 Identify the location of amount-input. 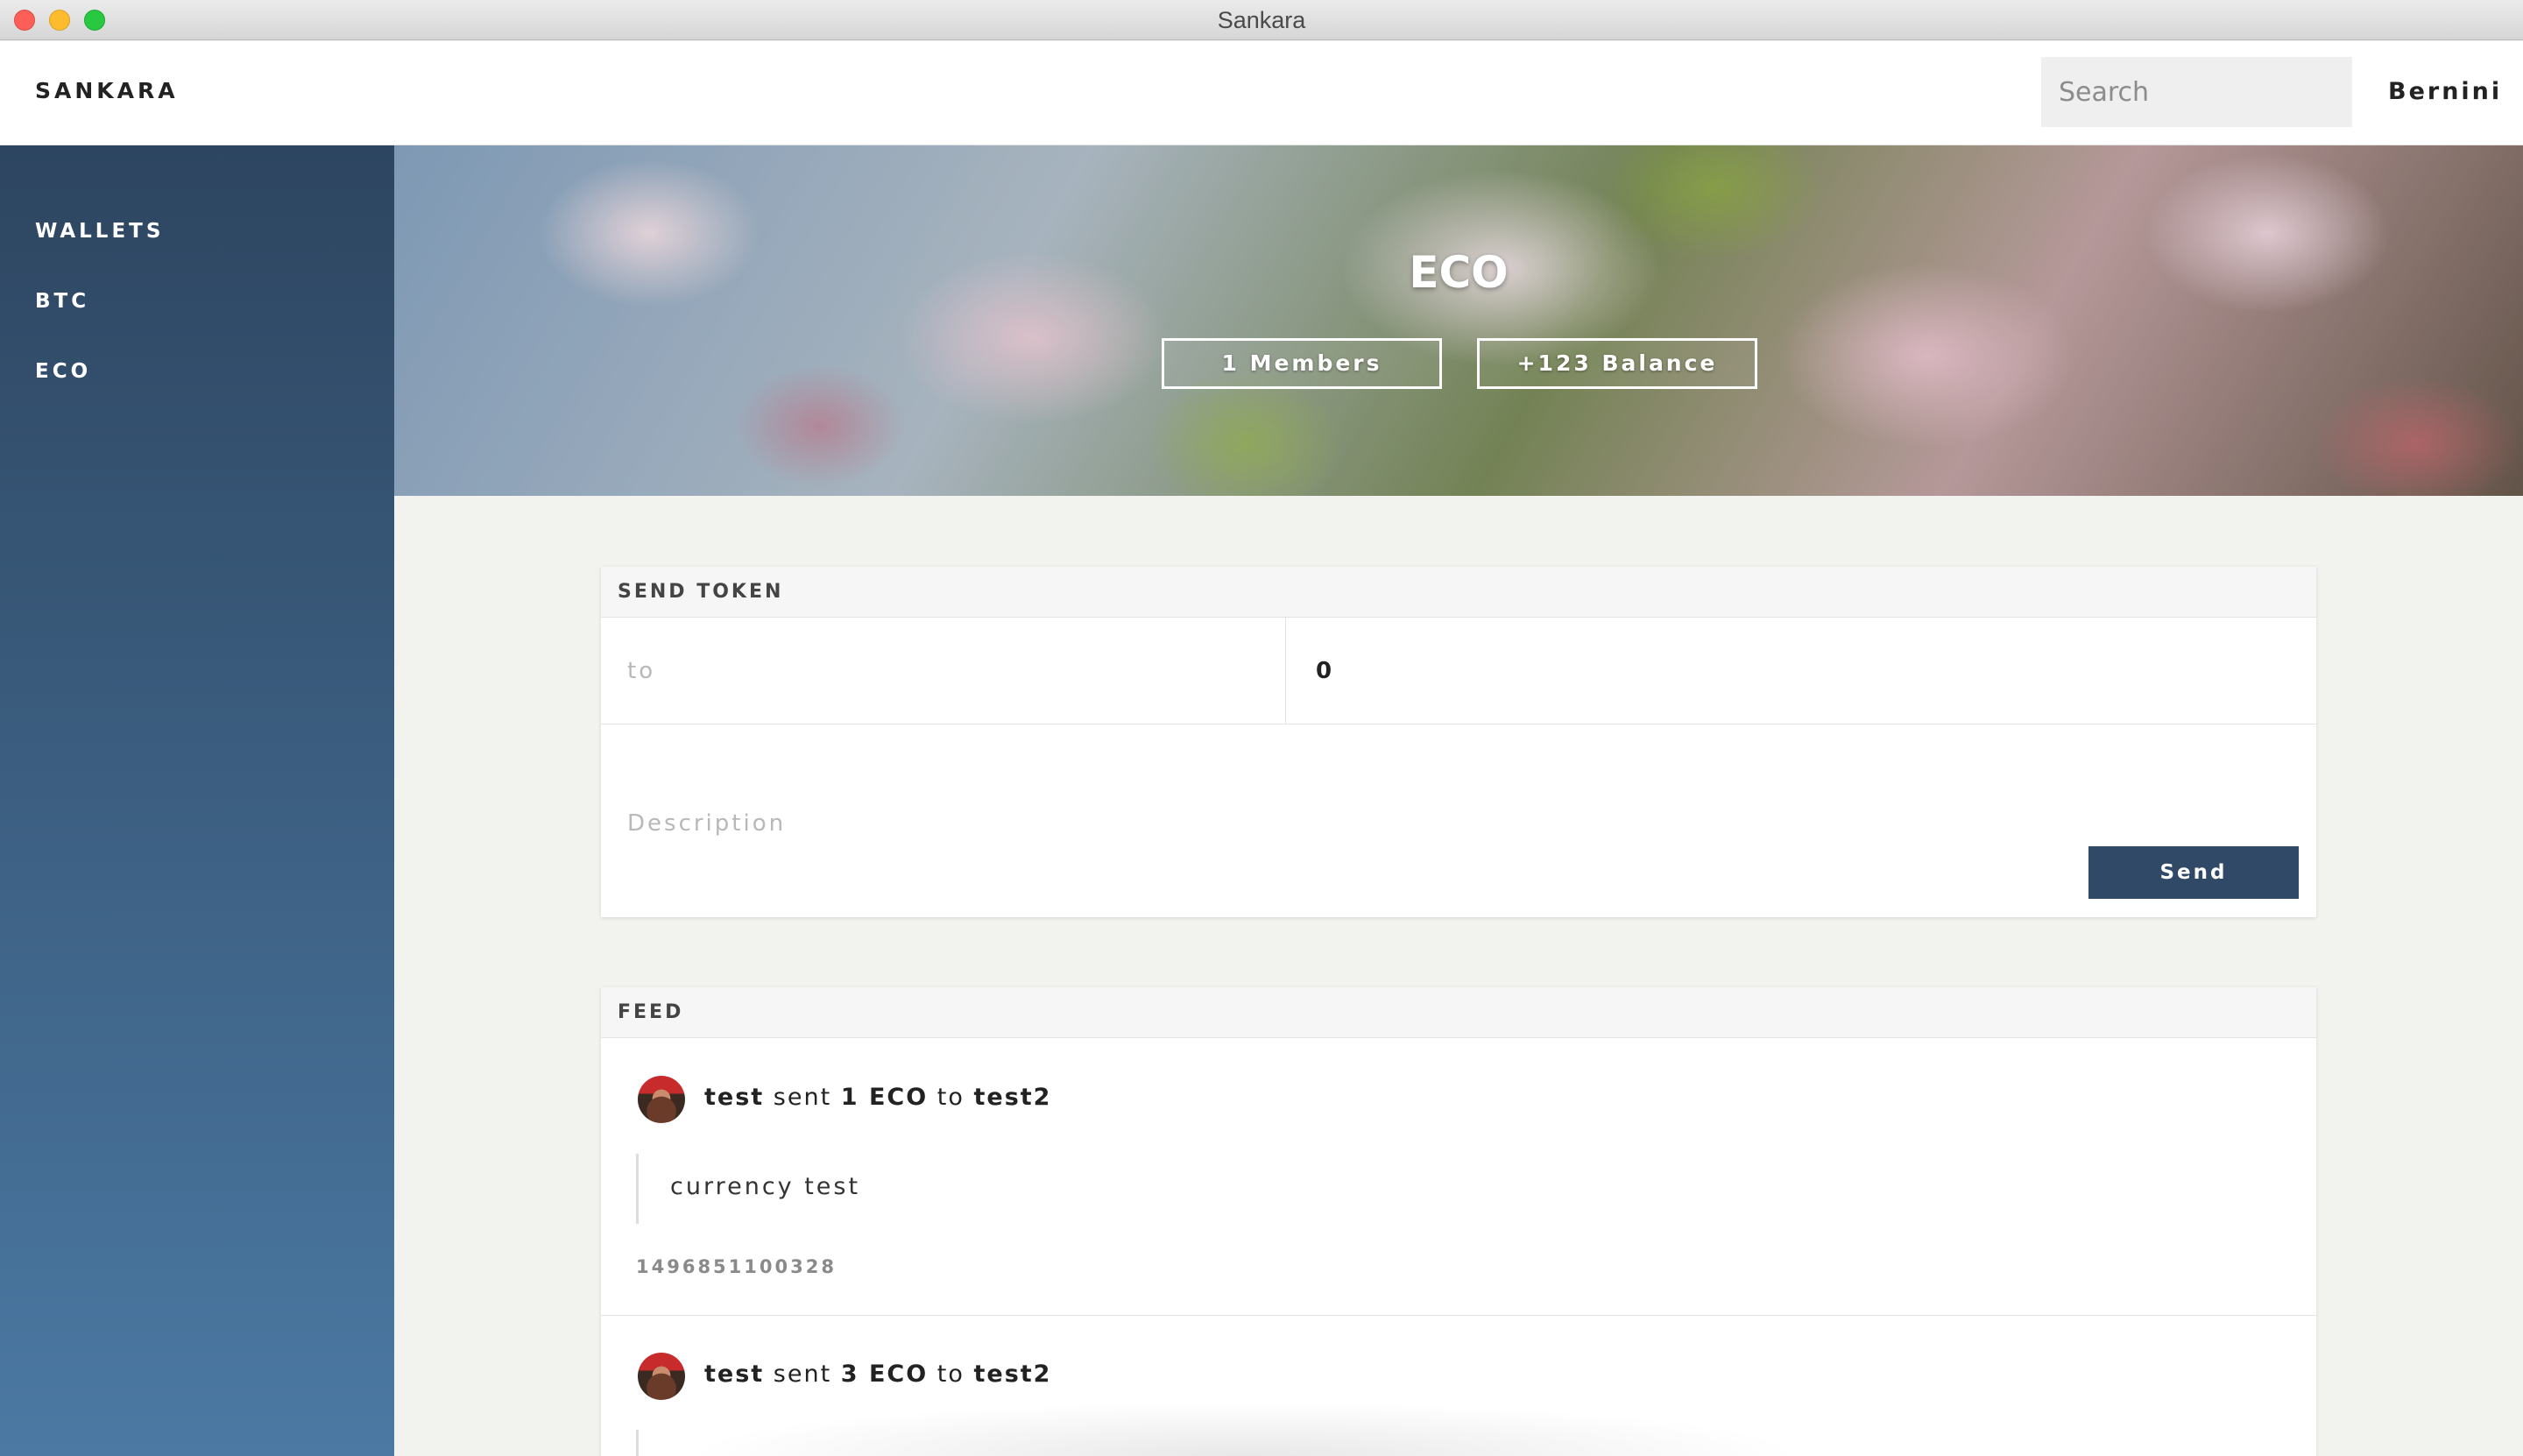
(1801, 671).